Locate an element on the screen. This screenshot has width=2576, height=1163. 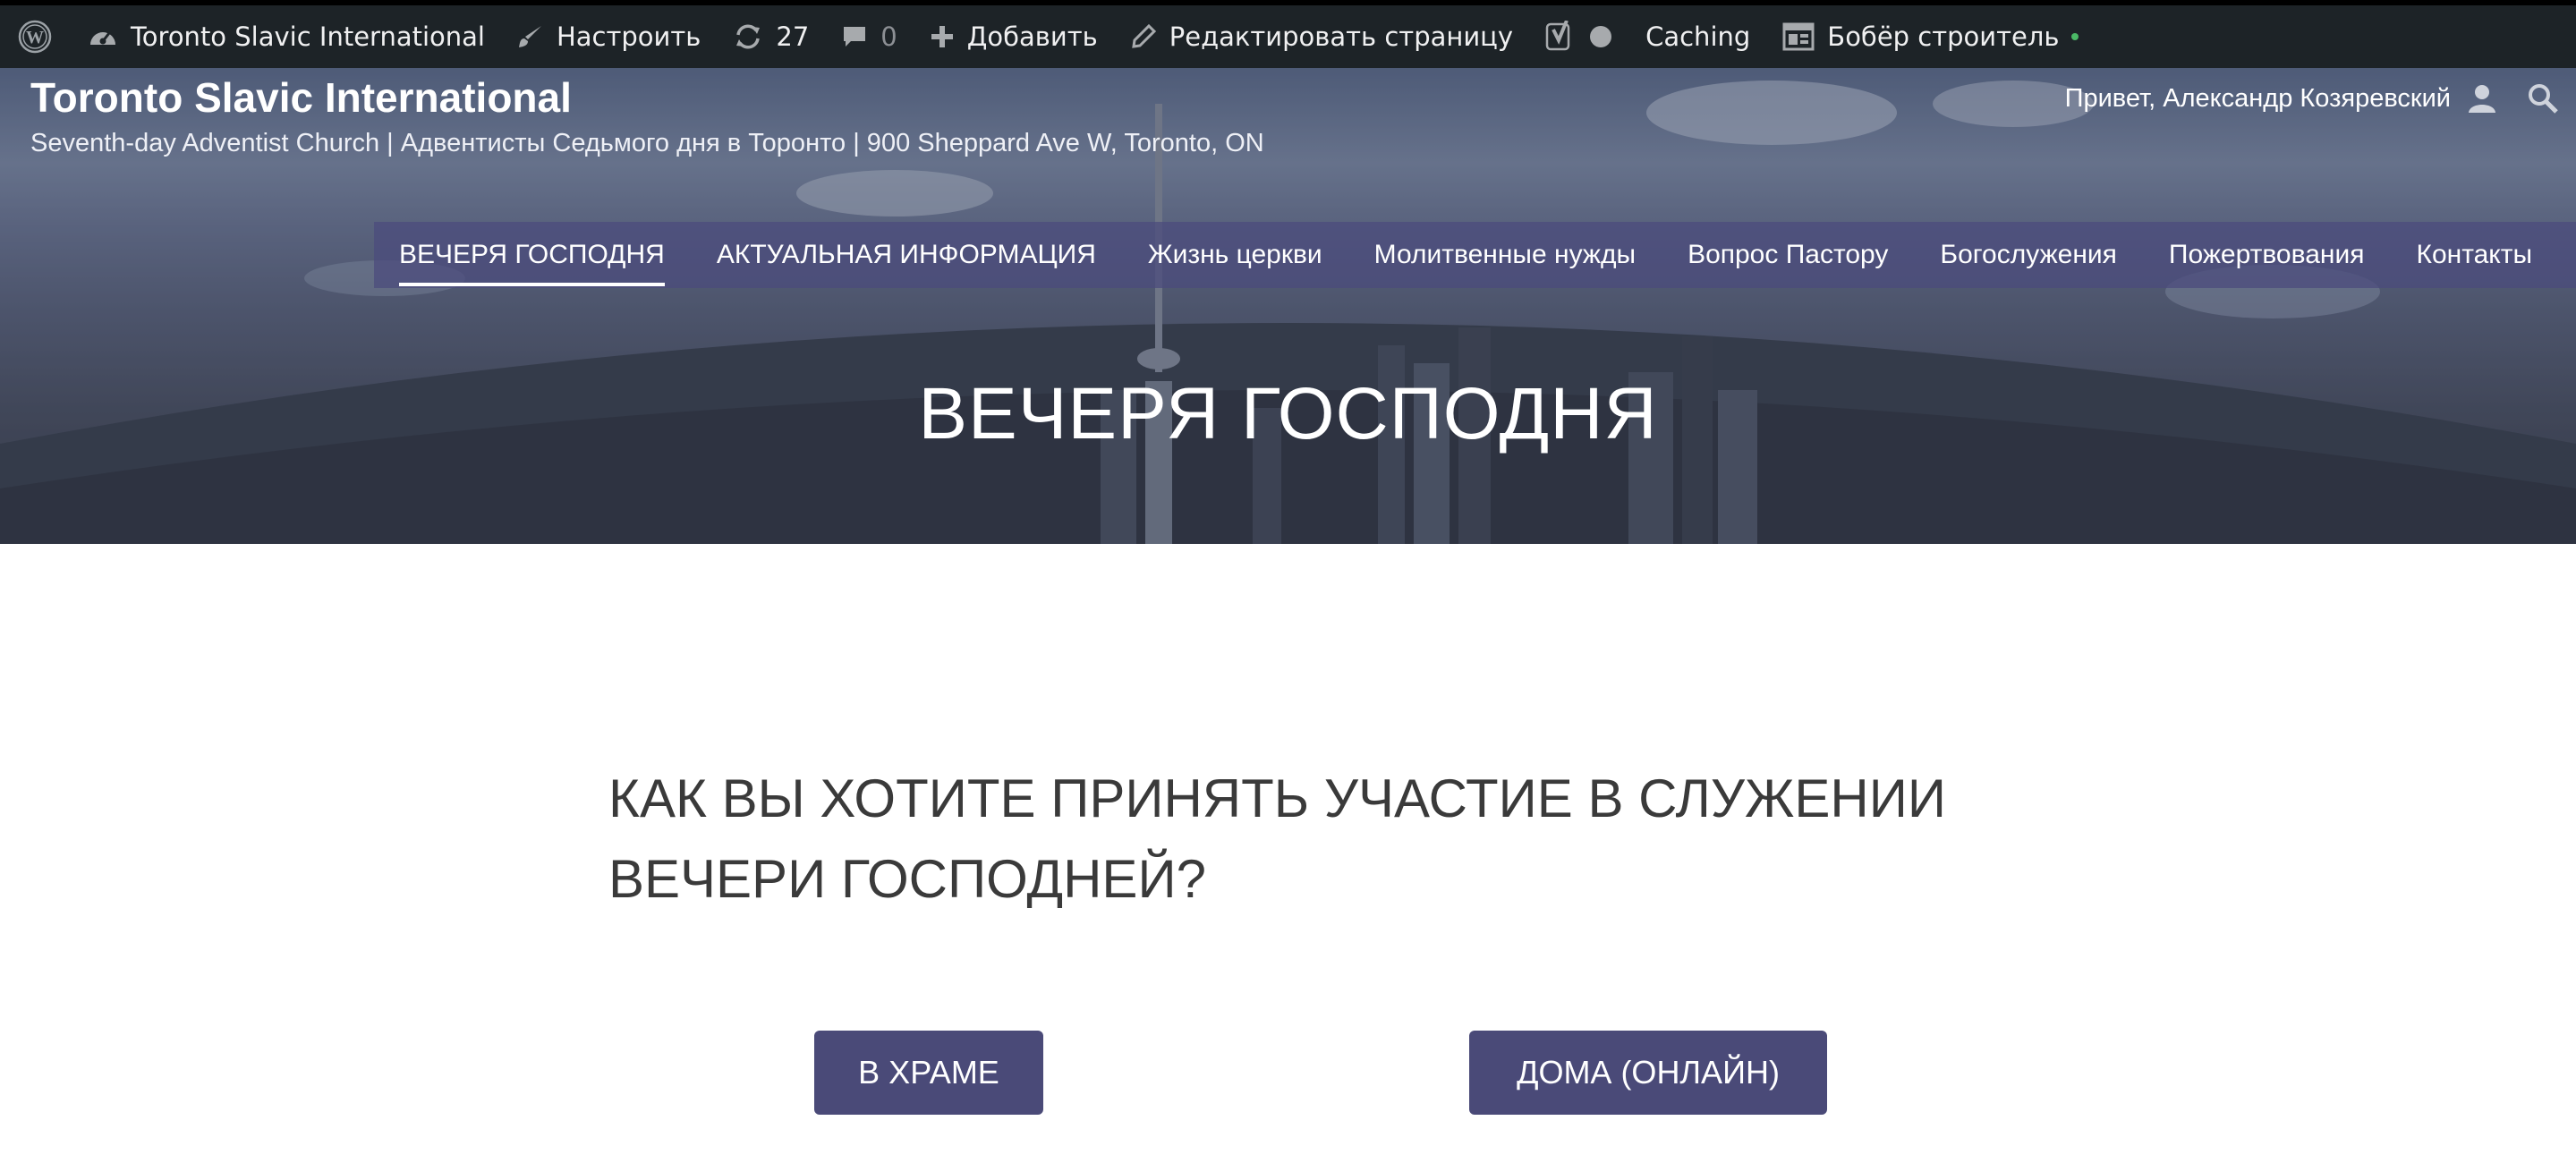
updates-menu: 27 is located at coordinates (771, 37).